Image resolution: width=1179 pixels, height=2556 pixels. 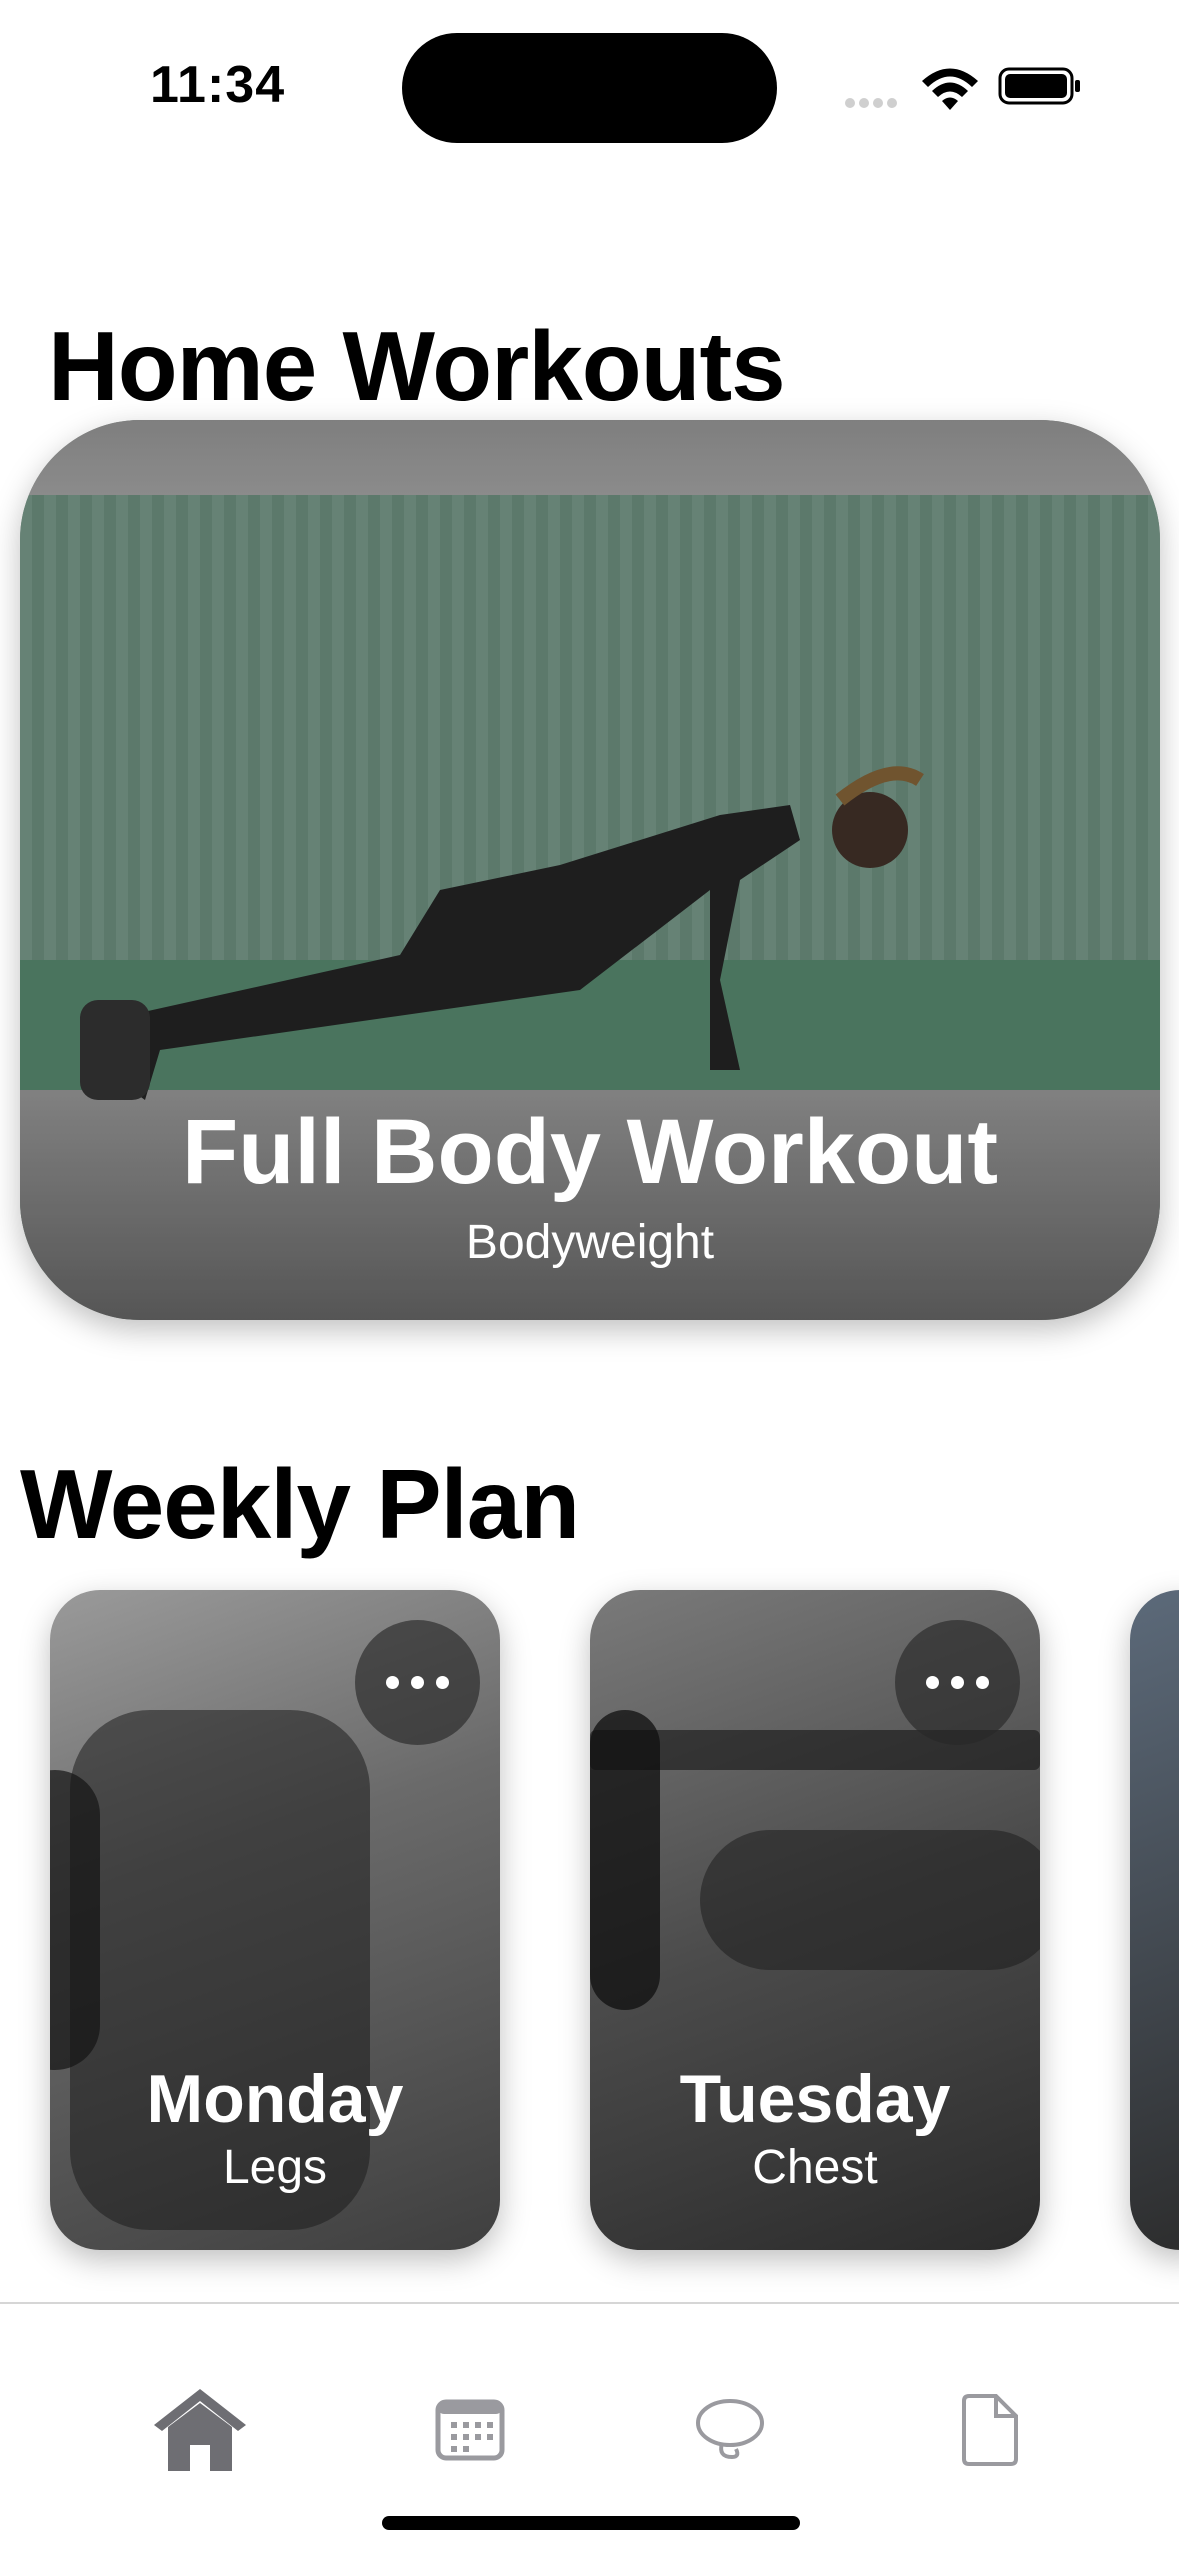 What do you see at coordinates (591, 2523) in the screenshot?
I see `home-indicator` at bounding box center [591, 2523].